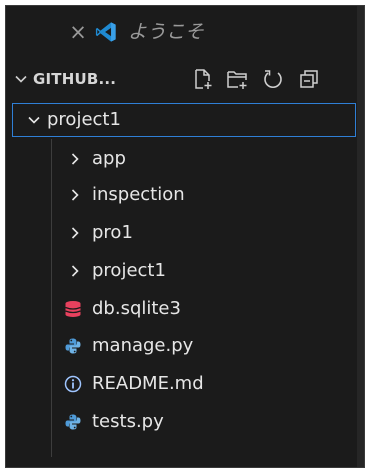  What do you see at coordinates (166, 32) in the screenshot?
I see `welcome-tab-label: ようこそ` at bounding box center [166, 32].